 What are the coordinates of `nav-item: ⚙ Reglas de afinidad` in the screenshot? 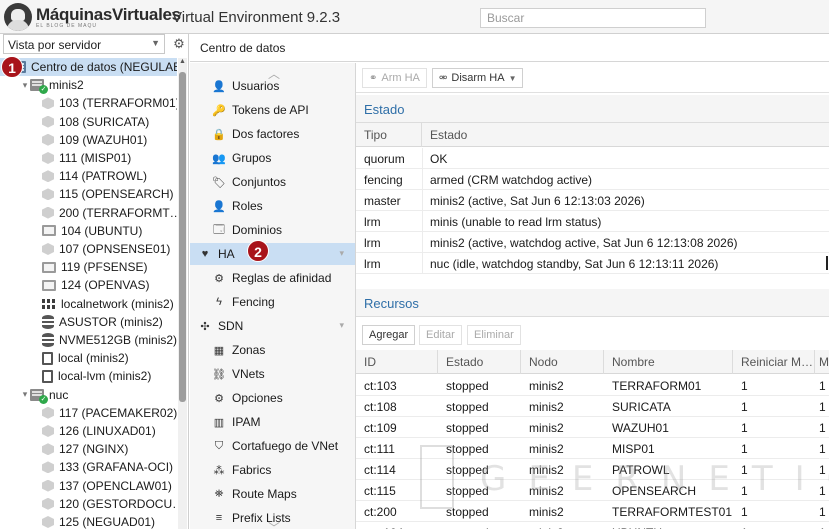 It's located at (272, 278).